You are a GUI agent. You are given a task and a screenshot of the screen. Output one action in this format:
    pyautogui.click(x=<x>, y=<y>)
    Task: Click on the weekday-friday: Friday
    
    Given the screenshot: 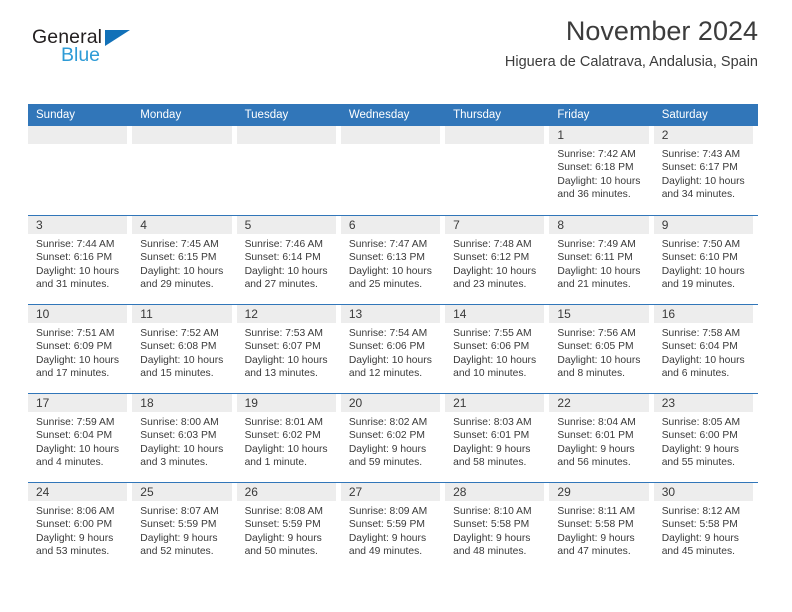 What is the action you would take?
    pyautogui.click(x=573, y=115)
    